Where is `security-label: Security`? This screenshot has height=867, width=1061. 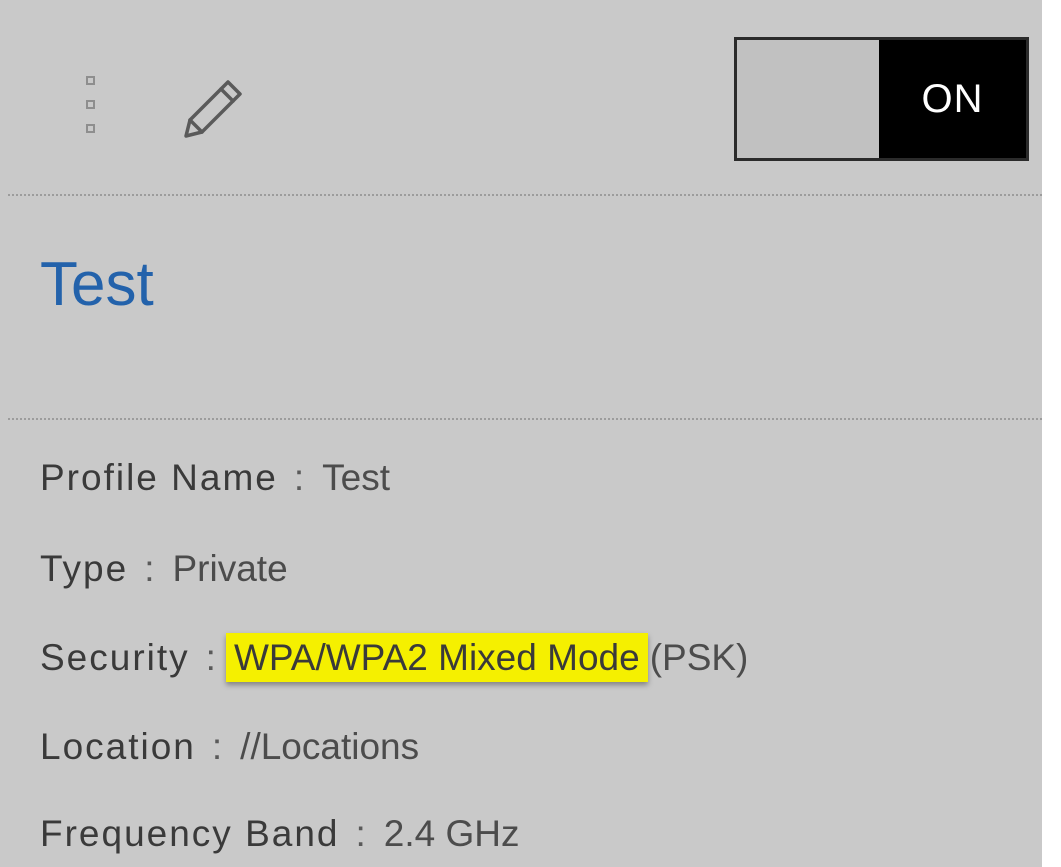
security-label: Security is located at coordinates (115, 657).